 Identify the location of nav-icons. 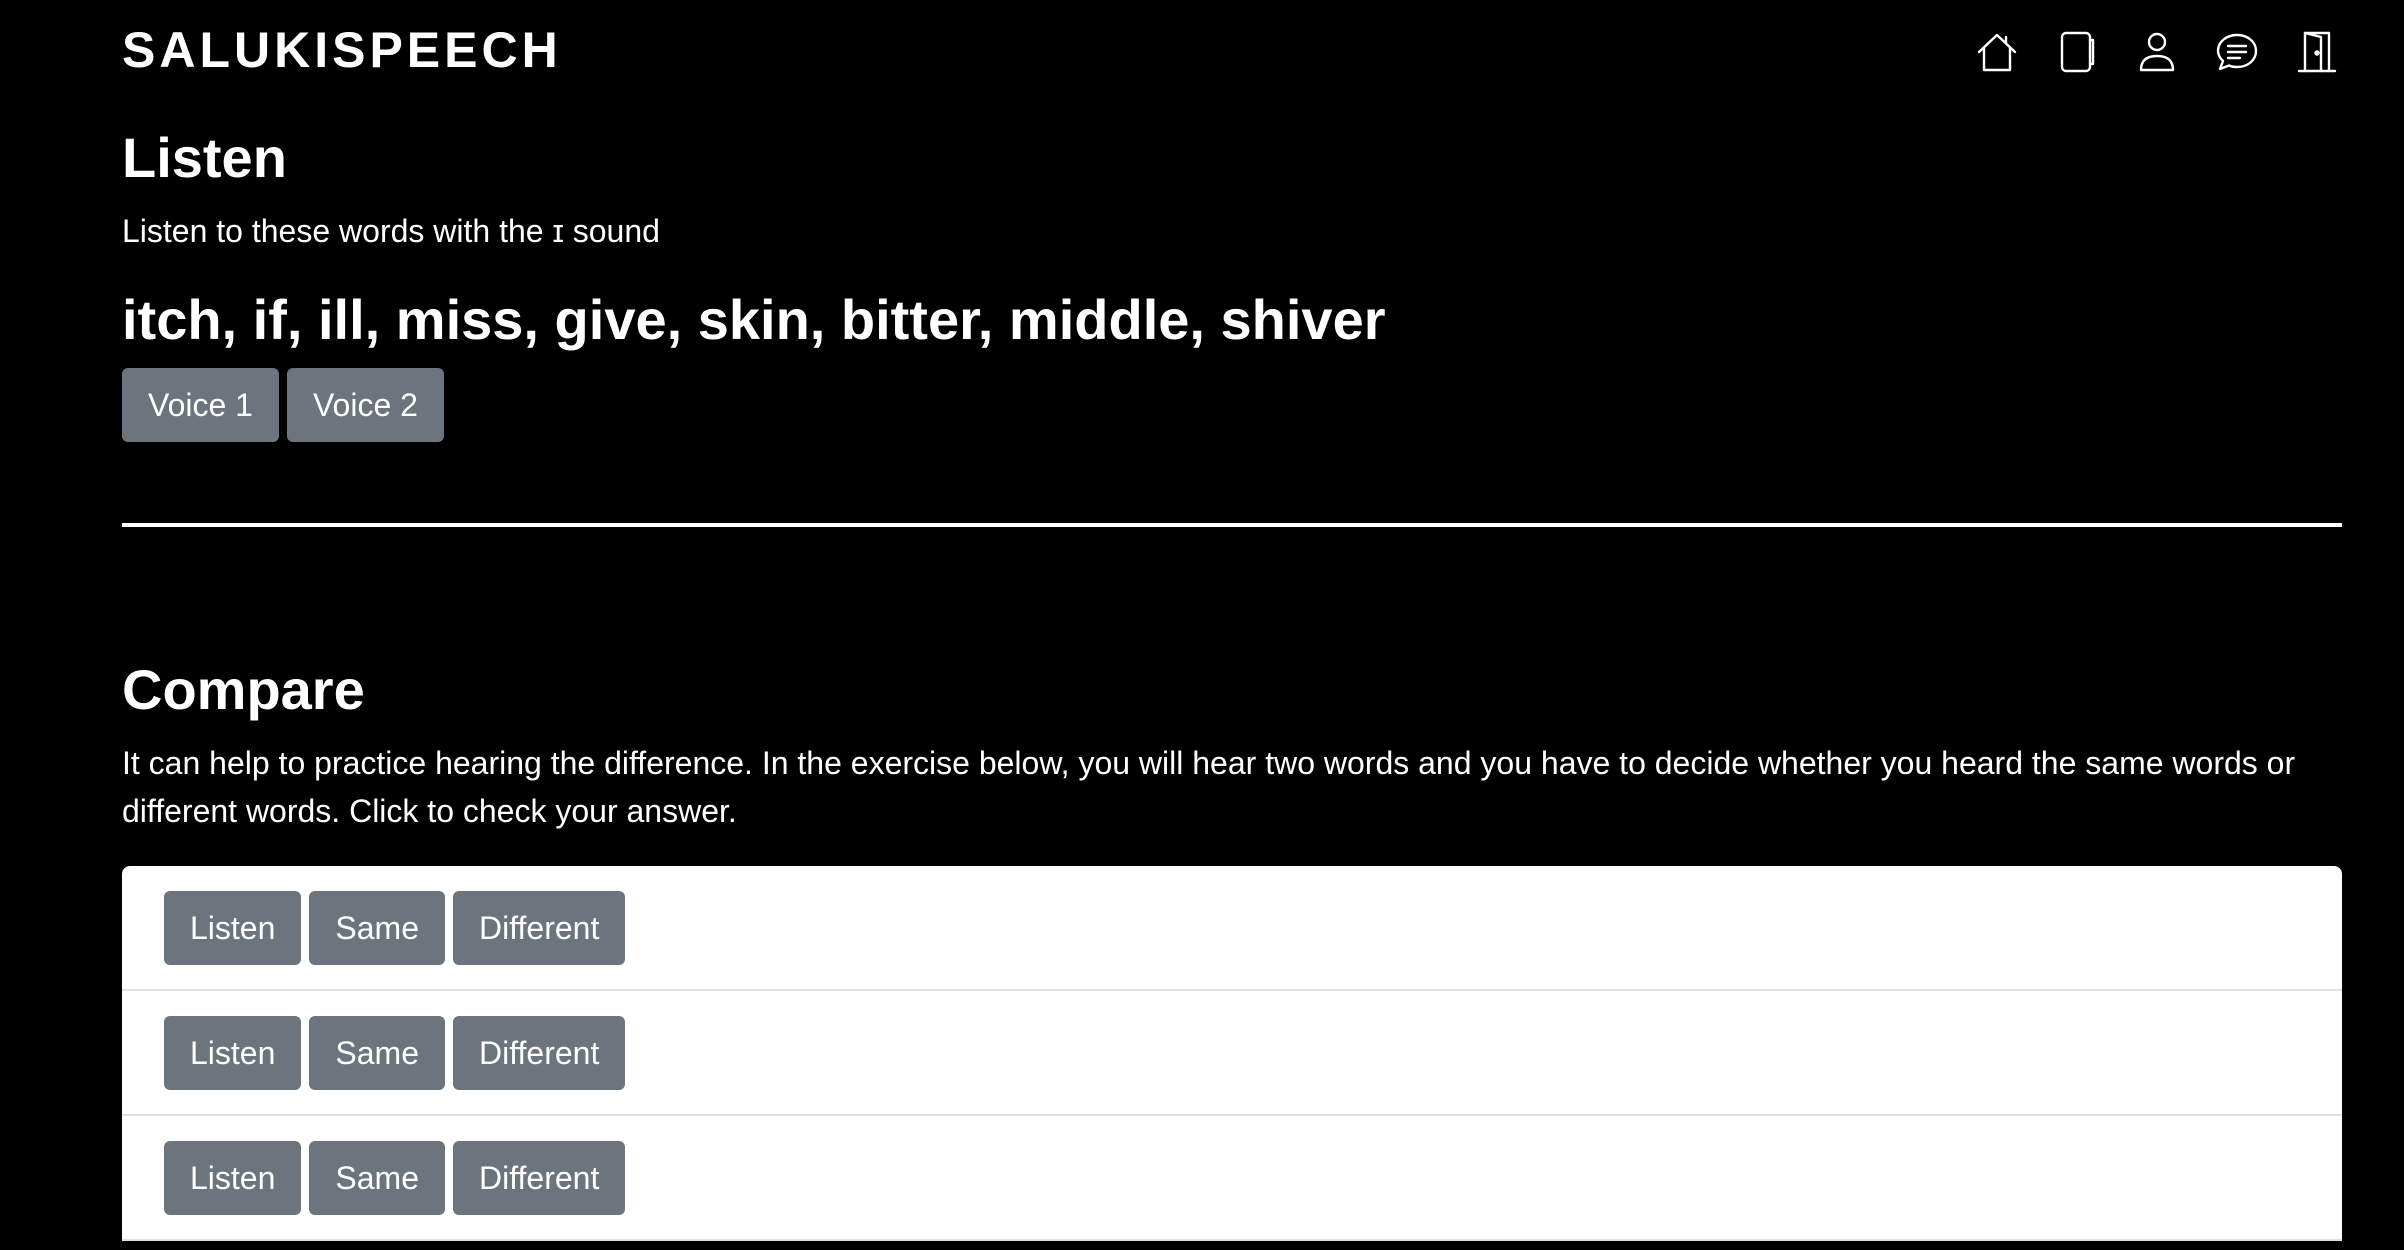
(2157, 52).